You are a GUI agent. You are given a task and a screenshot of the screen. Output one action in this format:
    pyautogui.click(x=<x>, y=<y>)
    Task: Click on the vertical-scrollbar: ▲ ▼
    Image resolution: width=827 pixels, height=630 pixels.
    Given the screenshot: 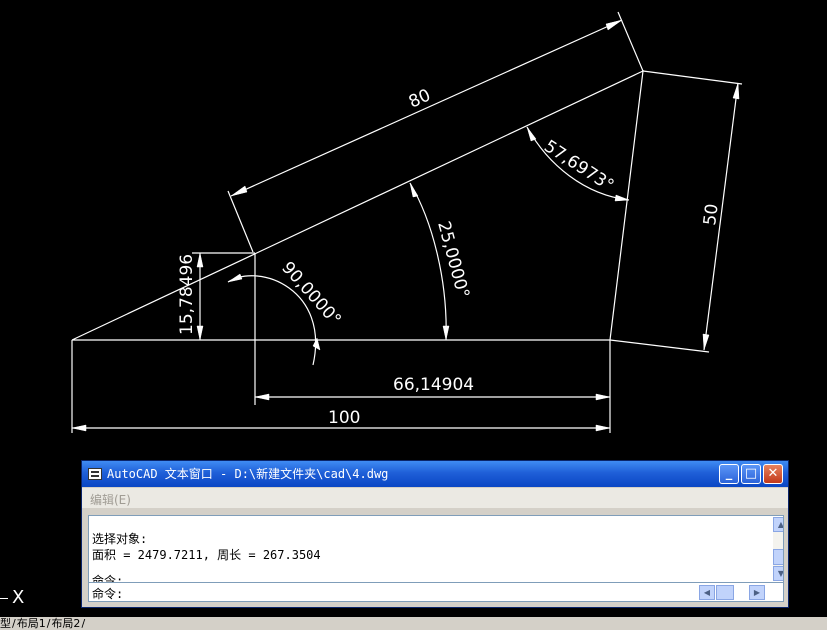 What is the action you would take?
    pyautogui.click(x=778, y=549)
    